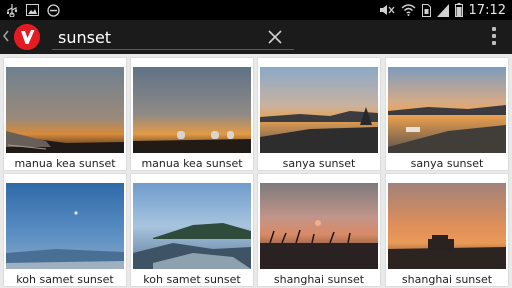  I want to click on back-chevron-icon, so click(7, 36).